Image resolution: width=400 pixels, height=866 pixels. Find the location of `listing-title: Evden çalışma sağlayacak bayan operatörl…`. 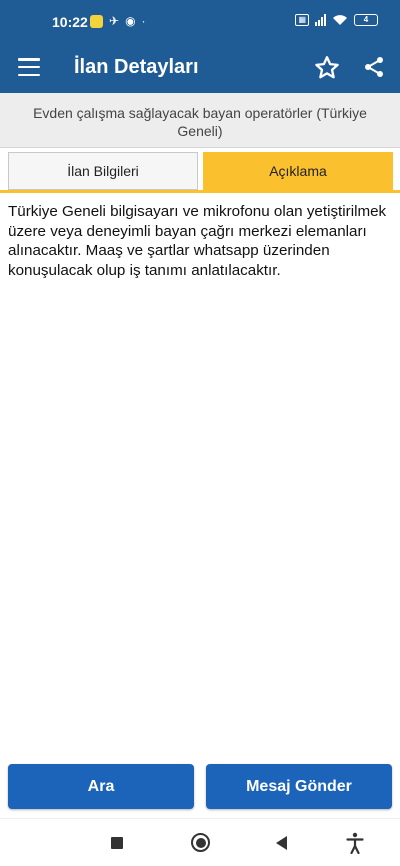

listing-title: Evden çalışma sağlayacak bayan operatörl… is located at coordinates (200, 120).